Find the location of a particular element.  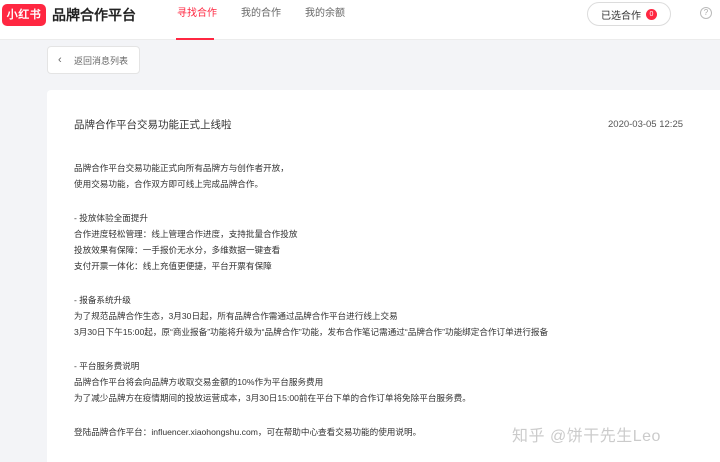

section-heading: - 平台服务费说明 is located at coordinates (107, 366).